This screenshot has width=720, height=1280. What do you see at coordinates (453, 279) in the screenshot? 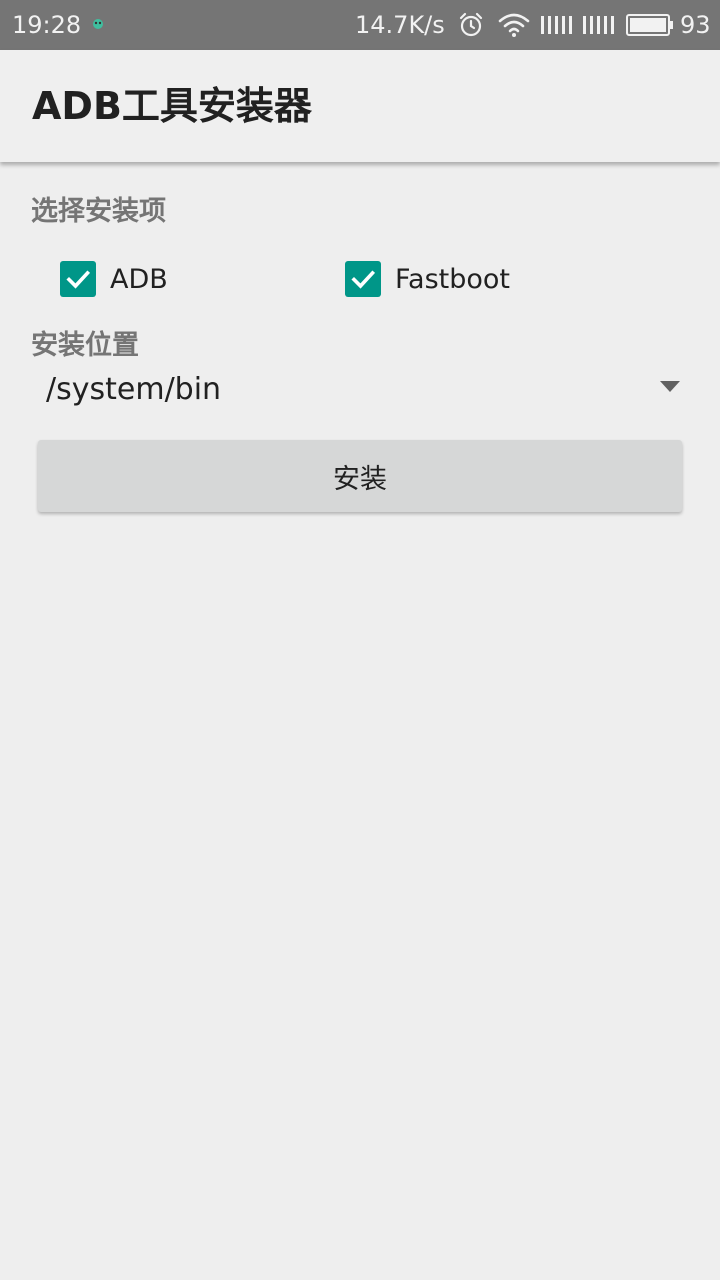
I see `fastboot-checkbox-label: Fastboot` at bounding box center [453, 279].